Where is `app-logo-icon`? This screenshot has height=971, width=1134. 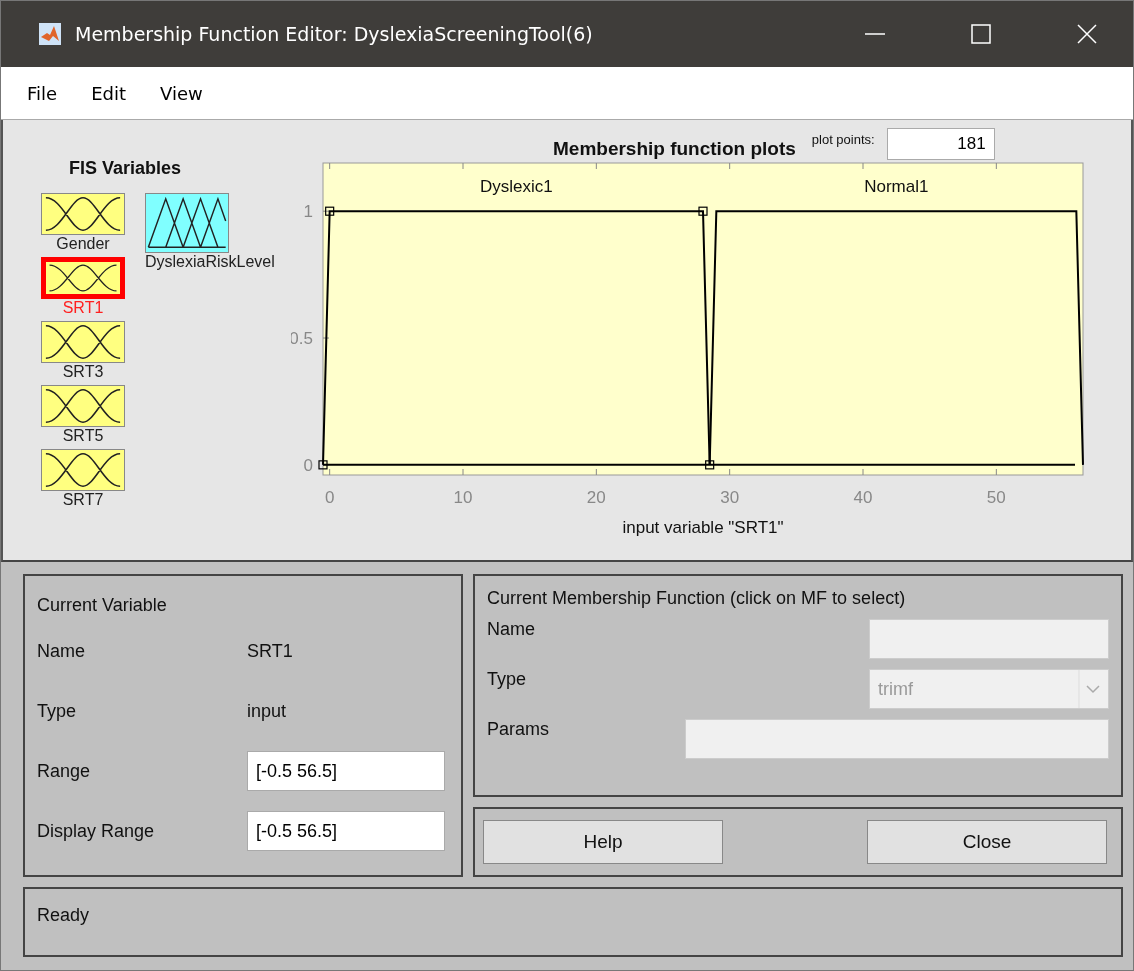 app-logo-icon is located at coordinates (50, 34).